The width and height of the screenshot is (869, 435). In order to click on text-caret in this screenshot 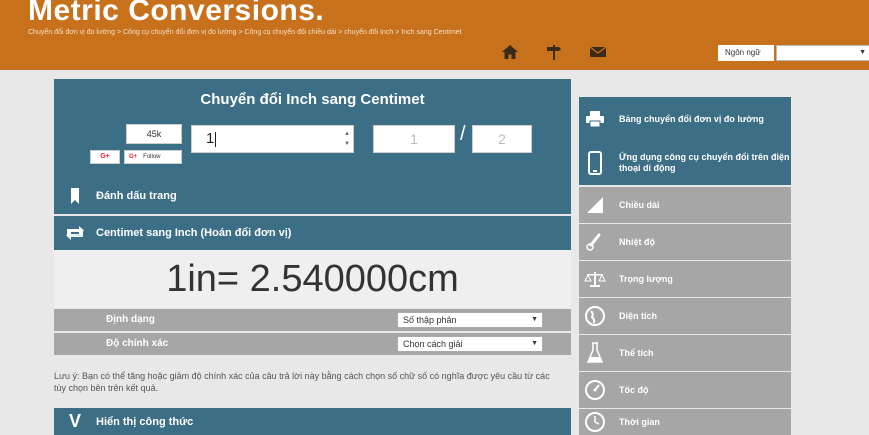, I will do `click(216, 139)`.